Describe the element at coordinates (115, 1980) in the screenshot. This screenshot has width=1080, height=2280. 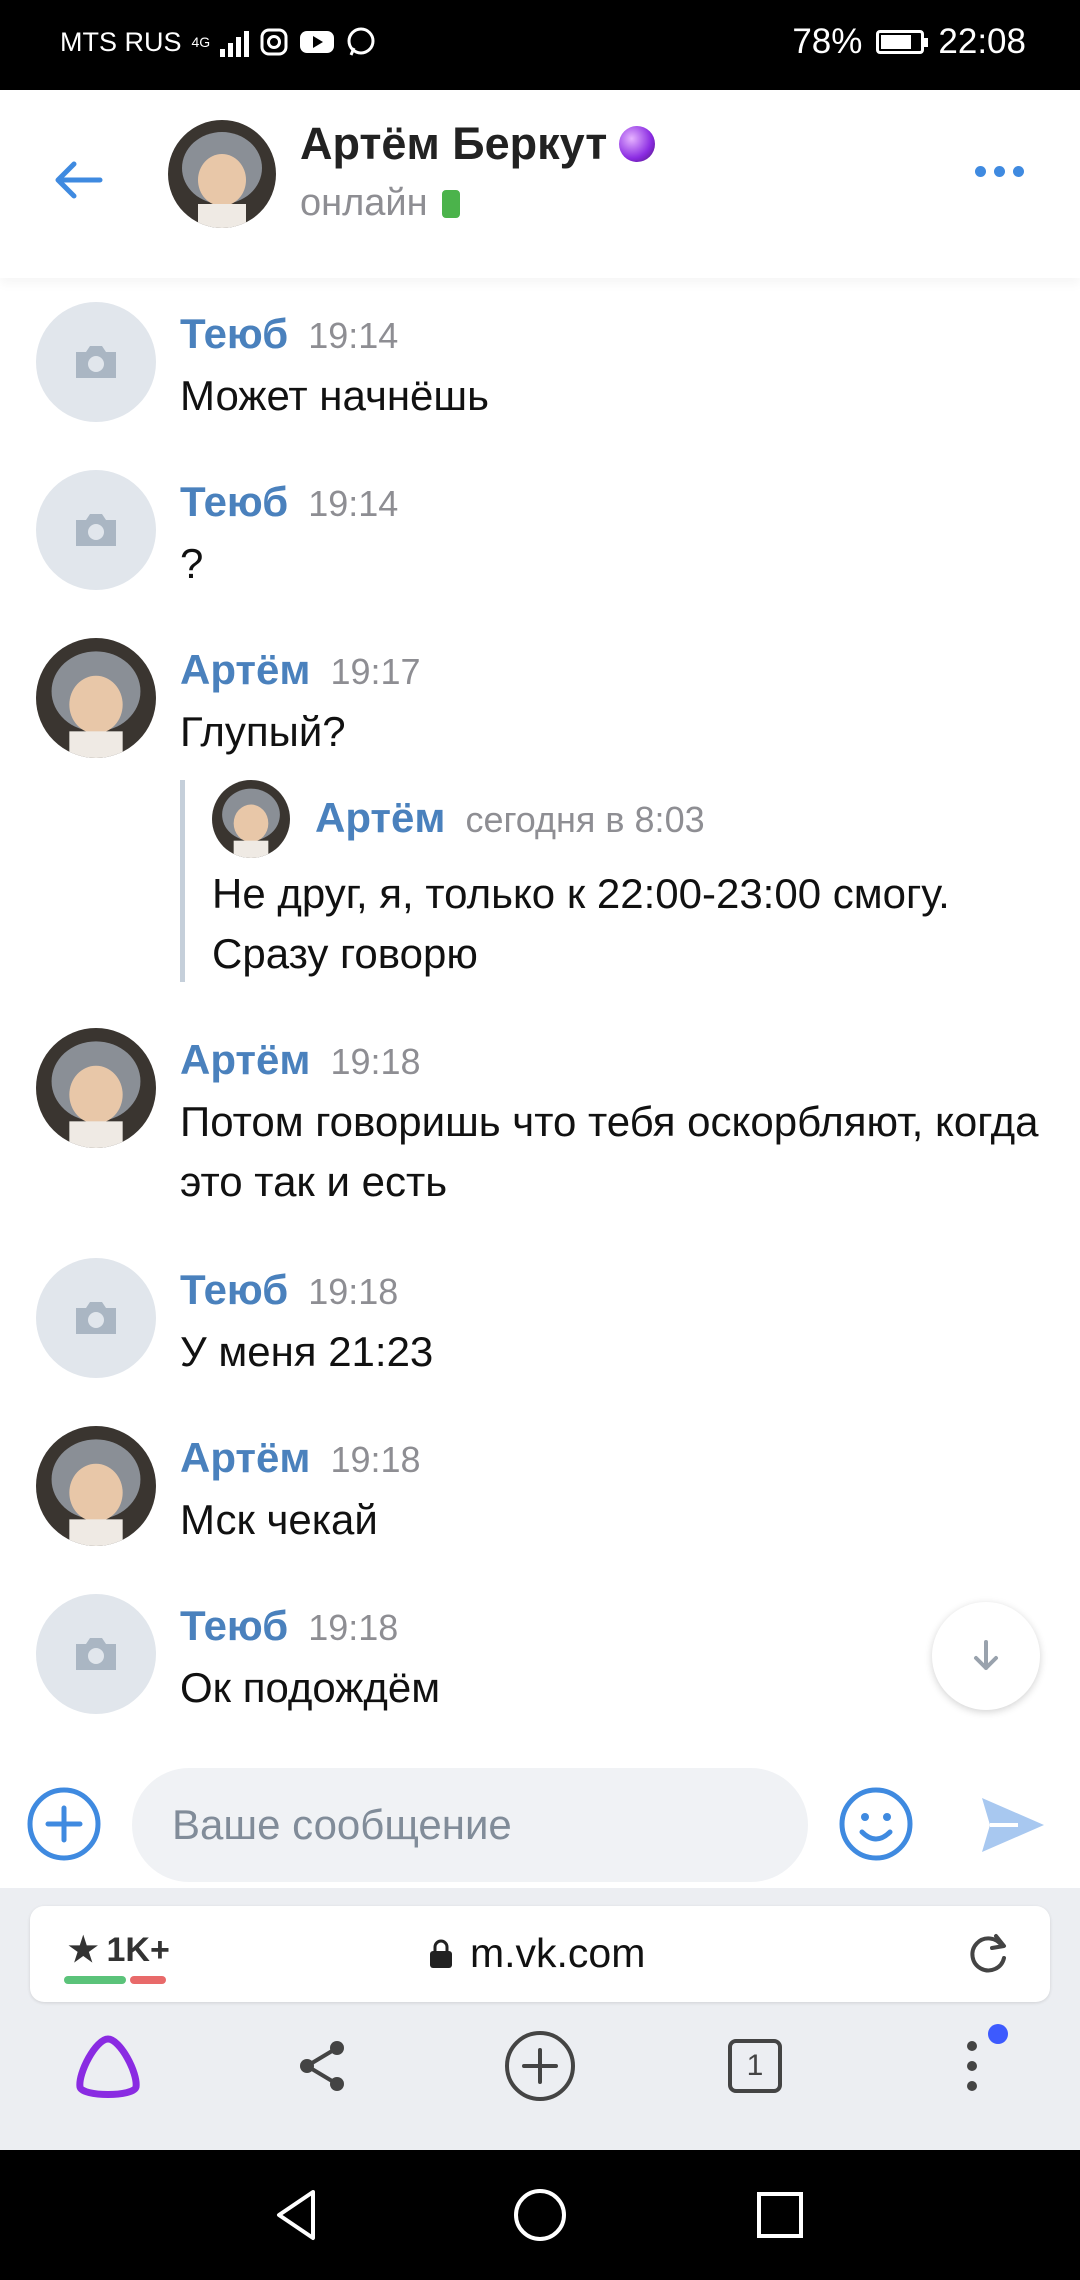
I see `rating-bars` at that location.